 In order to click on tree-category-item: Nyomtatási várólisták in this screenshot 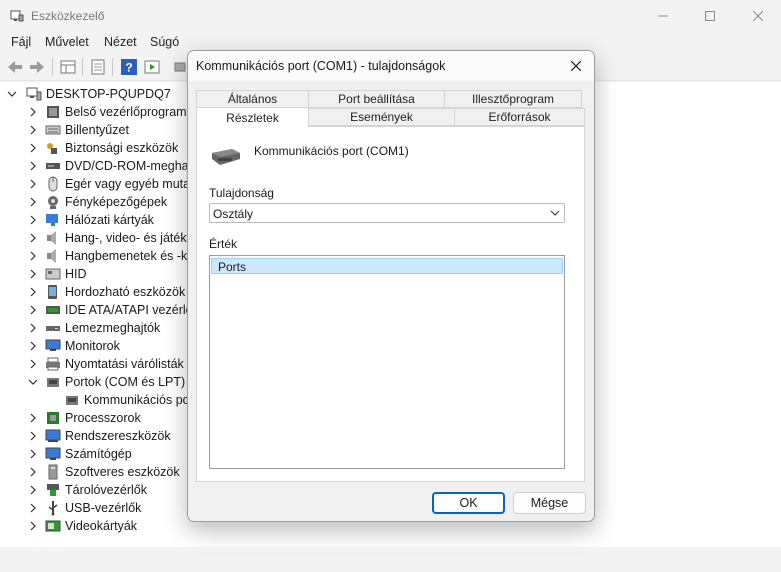, I will do `click(95, 364)`.